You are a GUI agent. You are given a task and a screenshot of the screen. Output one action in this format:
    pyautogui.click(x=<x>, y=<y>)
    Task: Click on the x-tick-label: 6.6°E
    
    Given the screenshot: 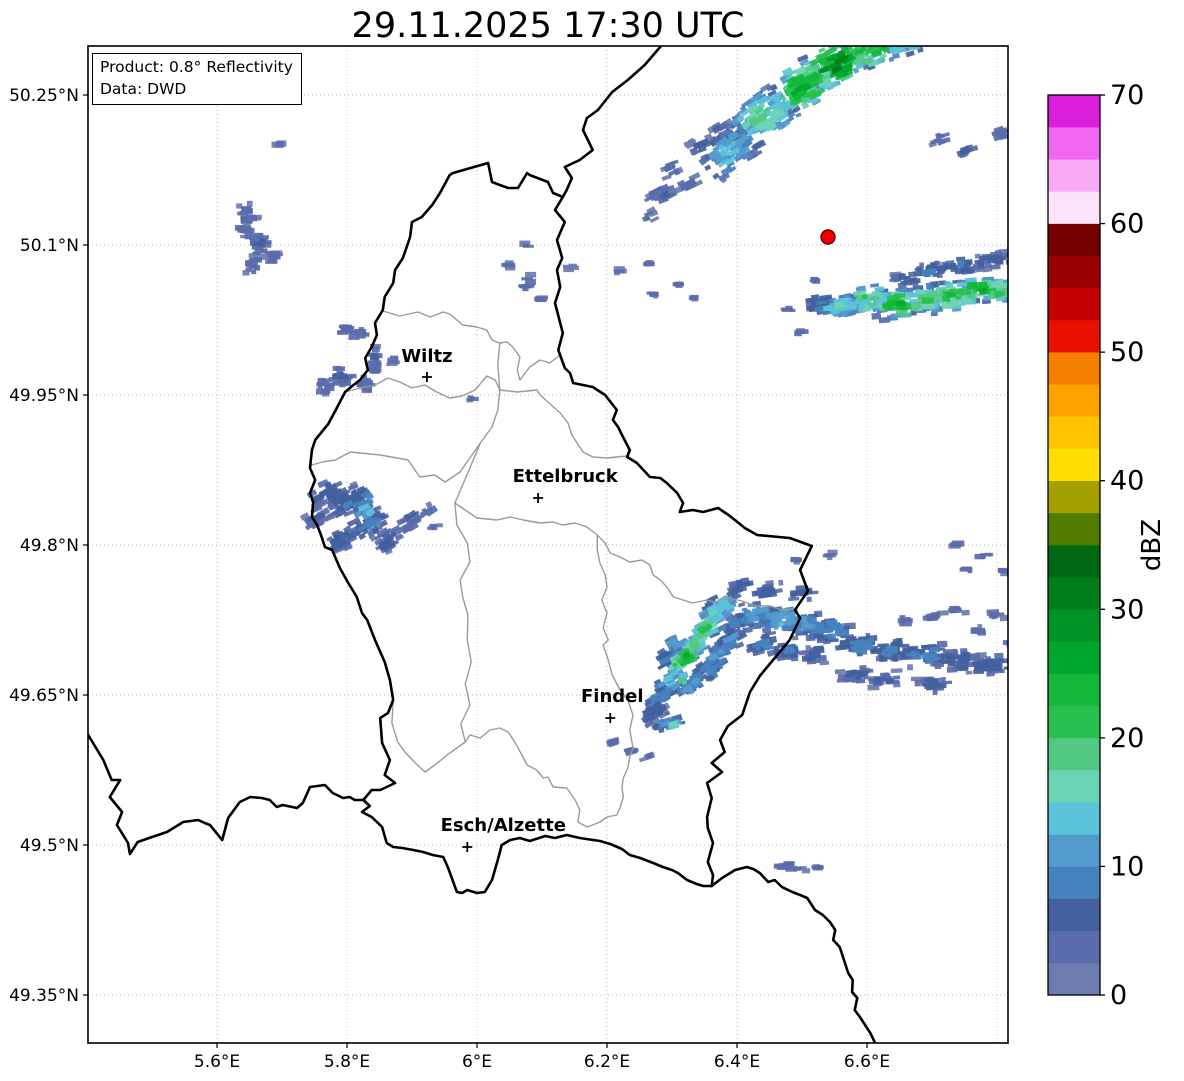 What is the action you would take?
    pyautogui.click(x=867, y=1062)
    